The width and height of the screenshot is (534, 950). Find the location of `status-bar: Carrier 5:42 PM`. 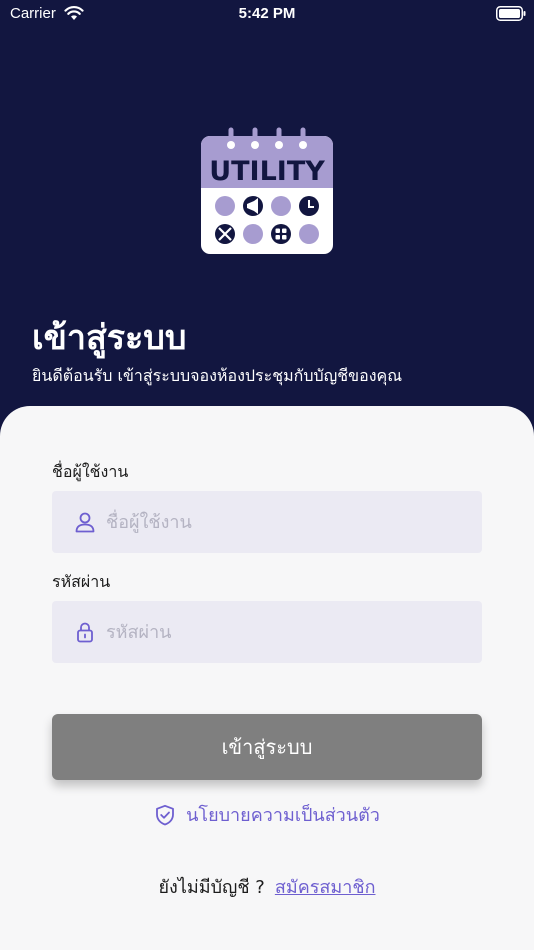

status-bar: Carrier 5:42 PM is located at coordinates (267, 15).